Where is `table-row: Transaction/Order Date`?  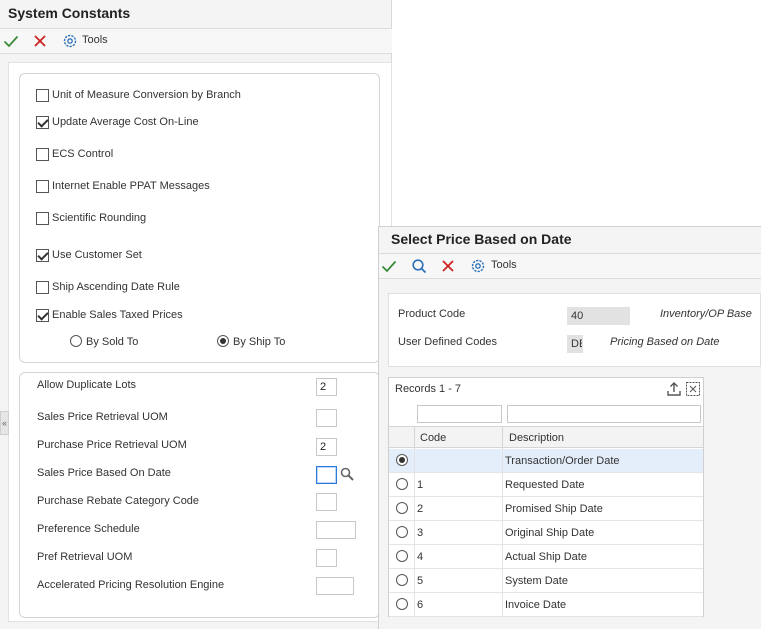
table-row: Transaction/Order Date is located at coordinates (546, 461).